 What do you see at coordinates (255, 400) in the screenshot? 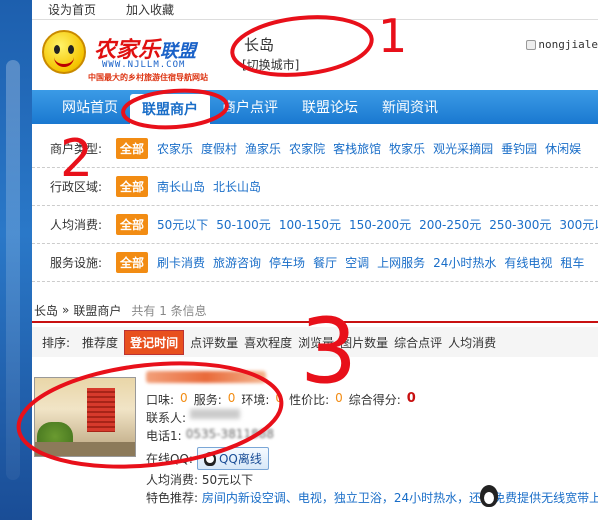
I see `score-label: 环境:` at bounding box center [255, 400].